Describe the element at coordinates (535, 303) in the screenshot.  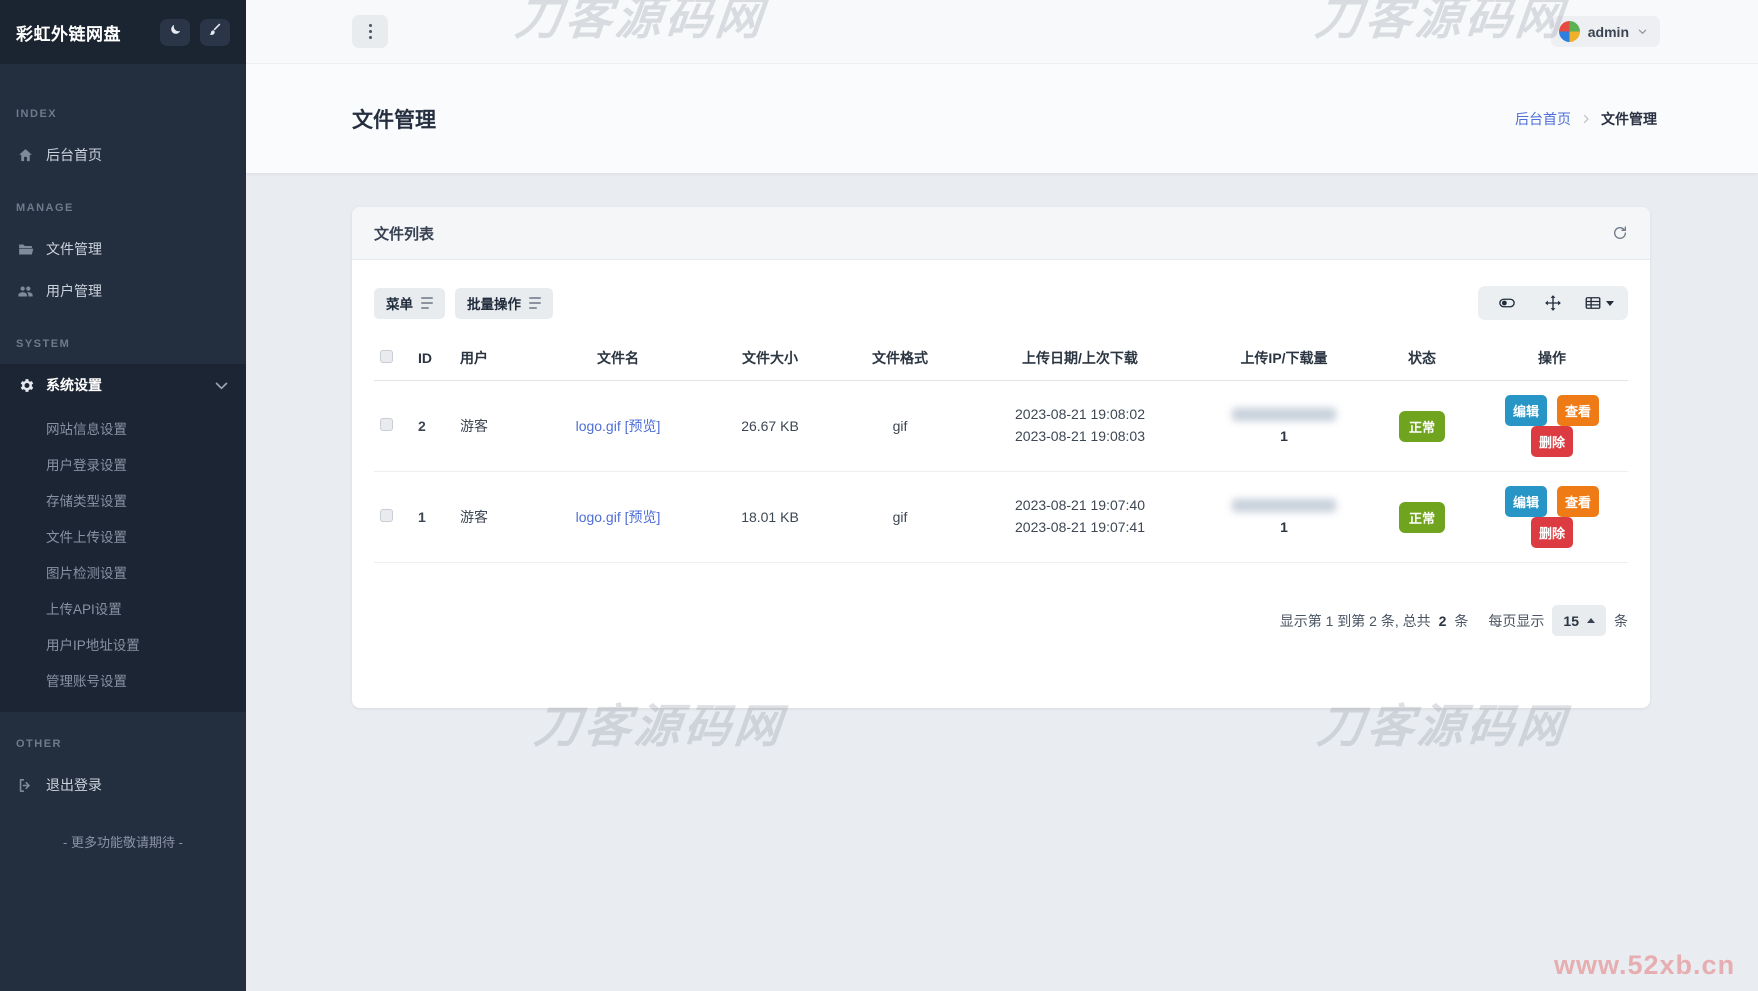
I see `align-lines-icon` at that location.